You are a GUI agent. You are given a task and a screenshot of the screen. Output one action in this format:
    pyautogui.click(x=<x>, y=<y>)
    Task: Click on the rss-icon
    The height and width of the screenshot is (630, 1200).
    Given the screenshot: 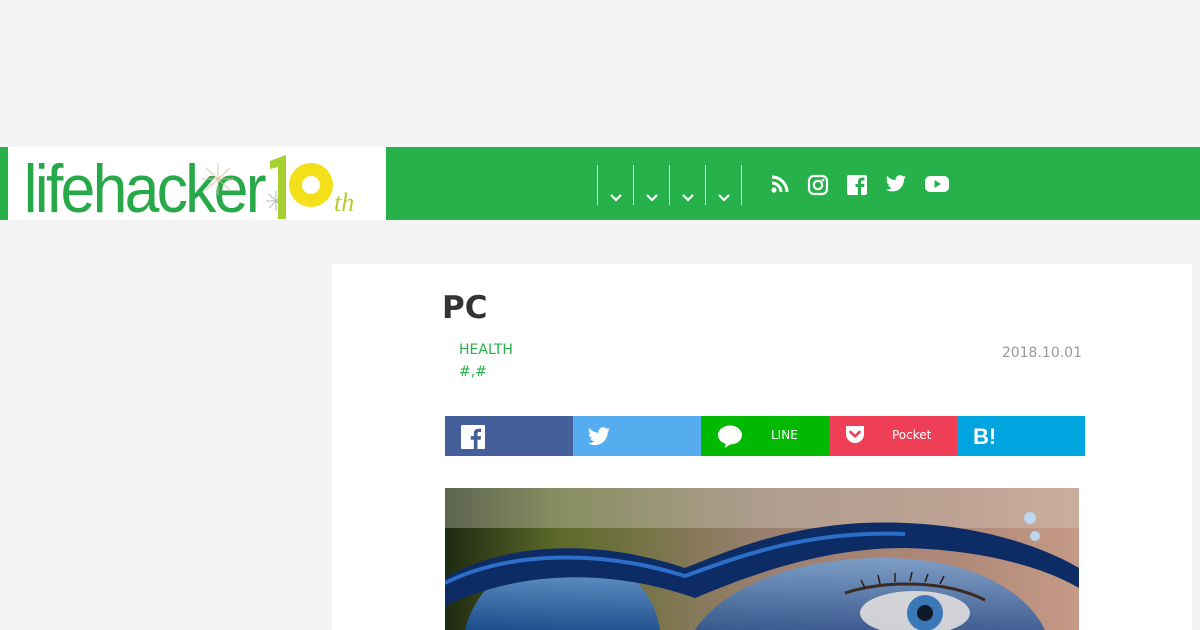 What is the action you would take?
    pyautogui.click(x=780, y=185)
    